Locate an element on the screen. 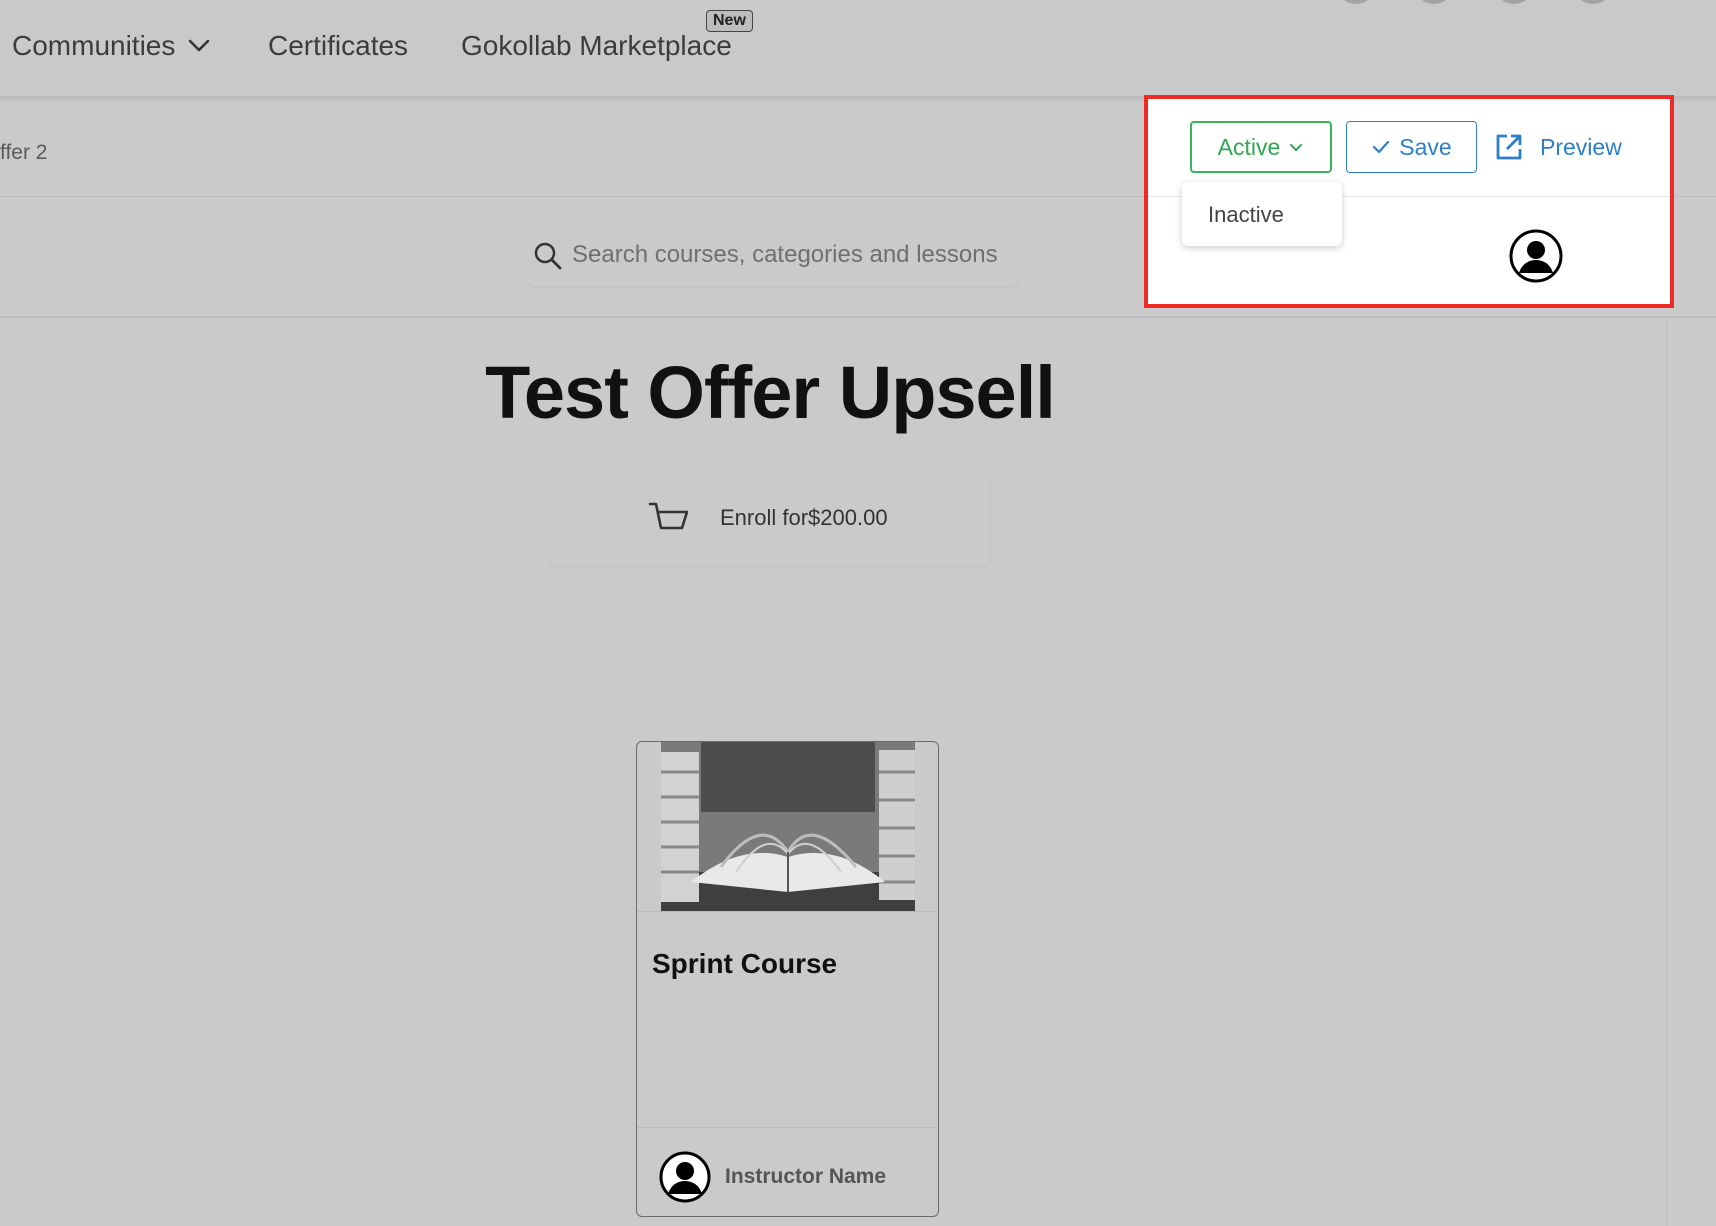 Image resolution: width=1716 pixels, height=1226 pixels. save-label: Save is located at coordinates (1425, 146).